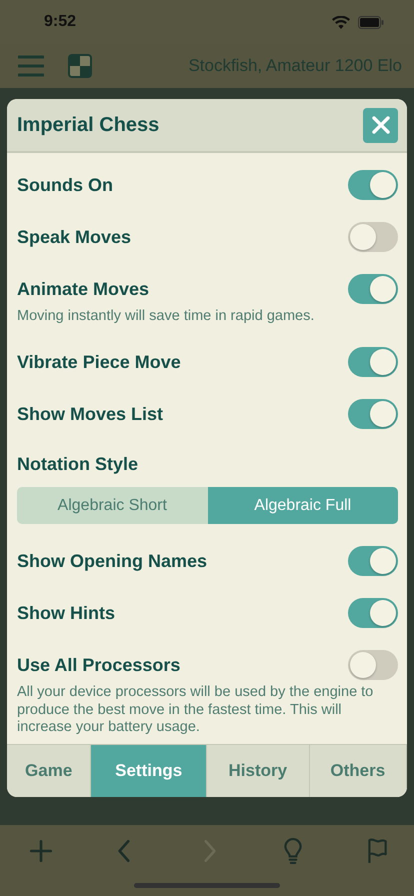  What do you see at coordinates (112, 561) in the screenshot?
I see `setting-label: Show Opening Names` at bounding box center [112, 561].